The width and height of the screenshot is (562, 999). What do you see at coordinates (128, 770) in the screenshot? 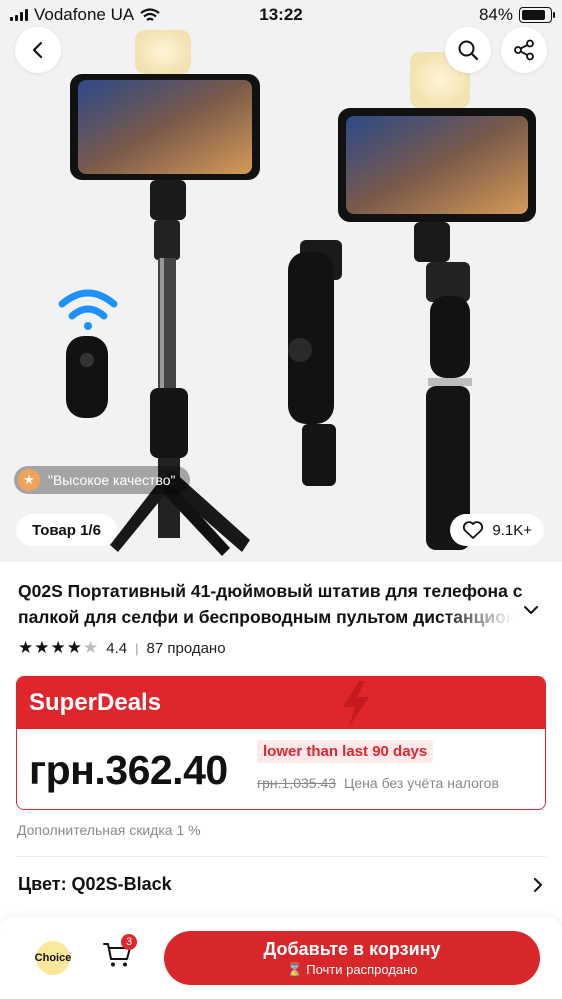
I see `current-price: грн.362.40` at bounding box center [128, 770].